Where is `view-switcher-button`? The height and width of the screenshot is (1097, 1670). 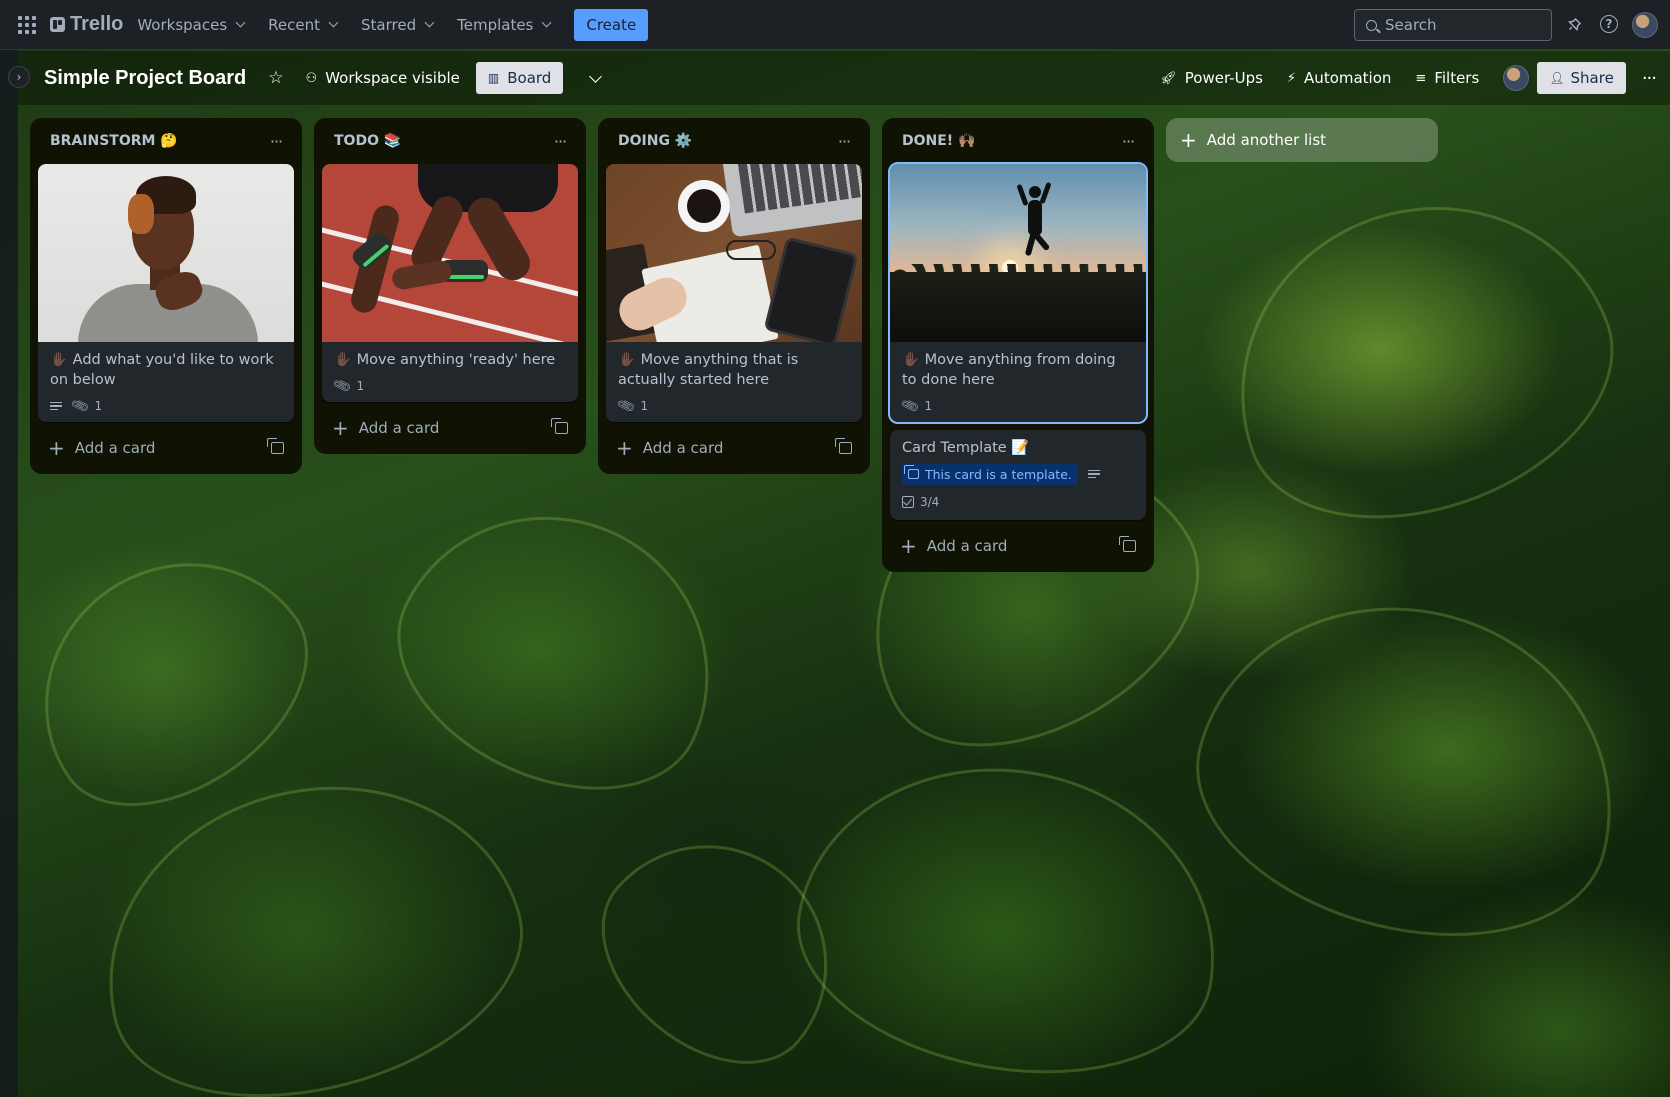
view-switcher-button is located at coordinates (595, 78).